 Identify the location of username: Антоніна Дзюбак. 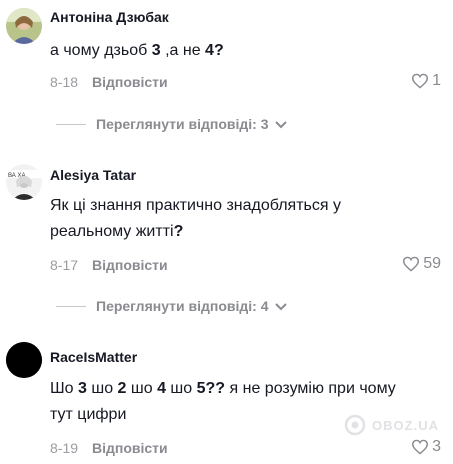
(109, 17).